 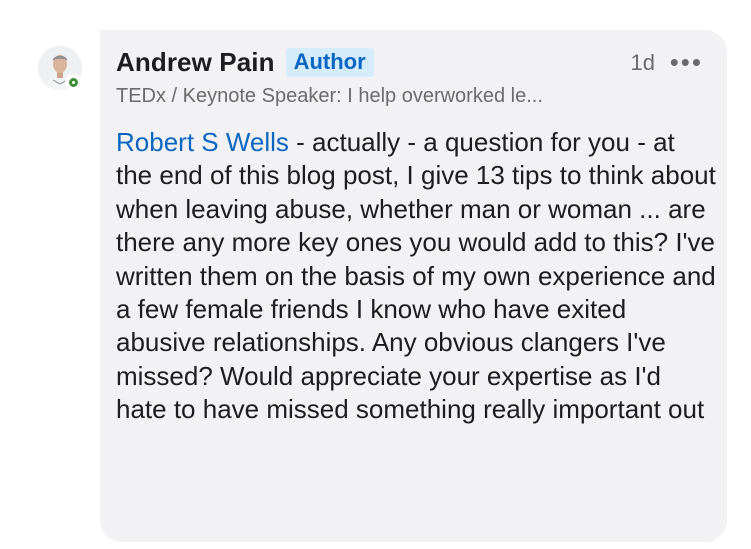 I want to click on online-dot-icon, so click(x=73, y=82).